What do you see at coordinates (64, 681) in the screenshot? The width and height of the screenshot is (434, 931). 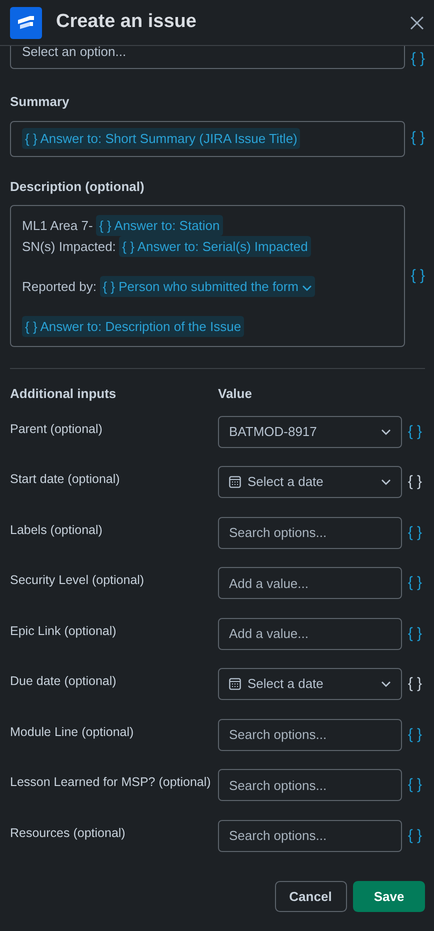 I see `field-label: Due date (optional)` at bounding box center [64, 681].